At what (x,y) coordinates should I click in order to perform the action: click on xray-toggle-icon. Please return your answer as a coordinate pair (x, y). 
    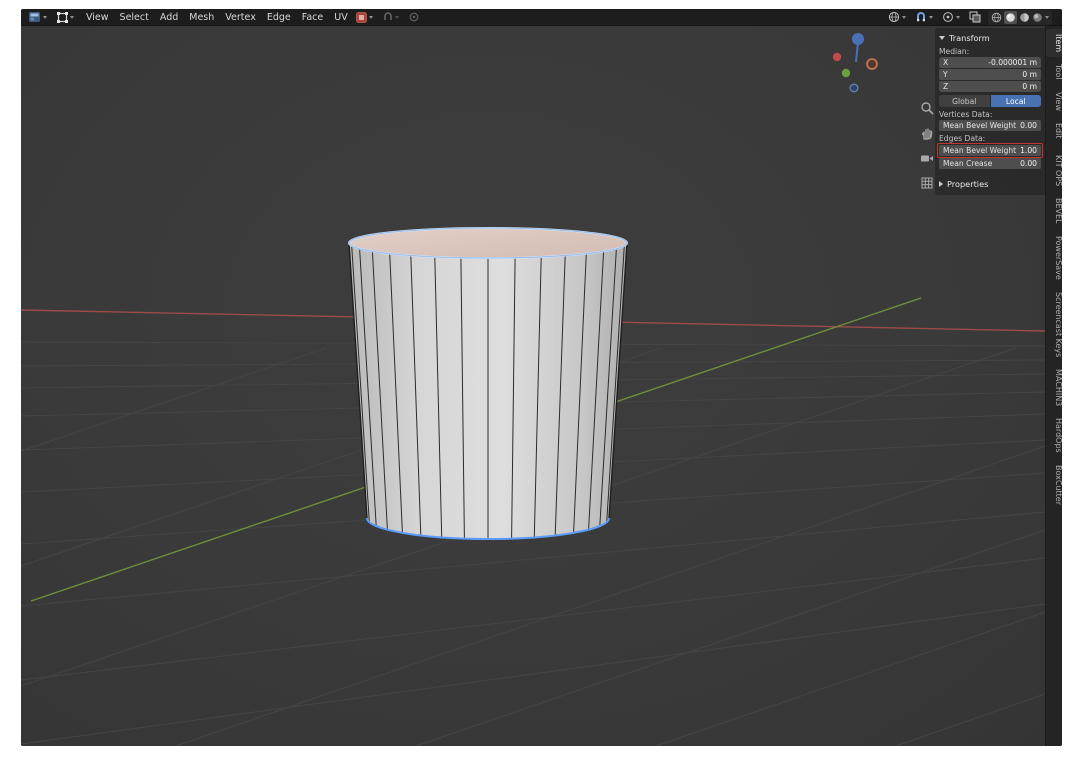
    Looking at the image, I should click on (975, 17).